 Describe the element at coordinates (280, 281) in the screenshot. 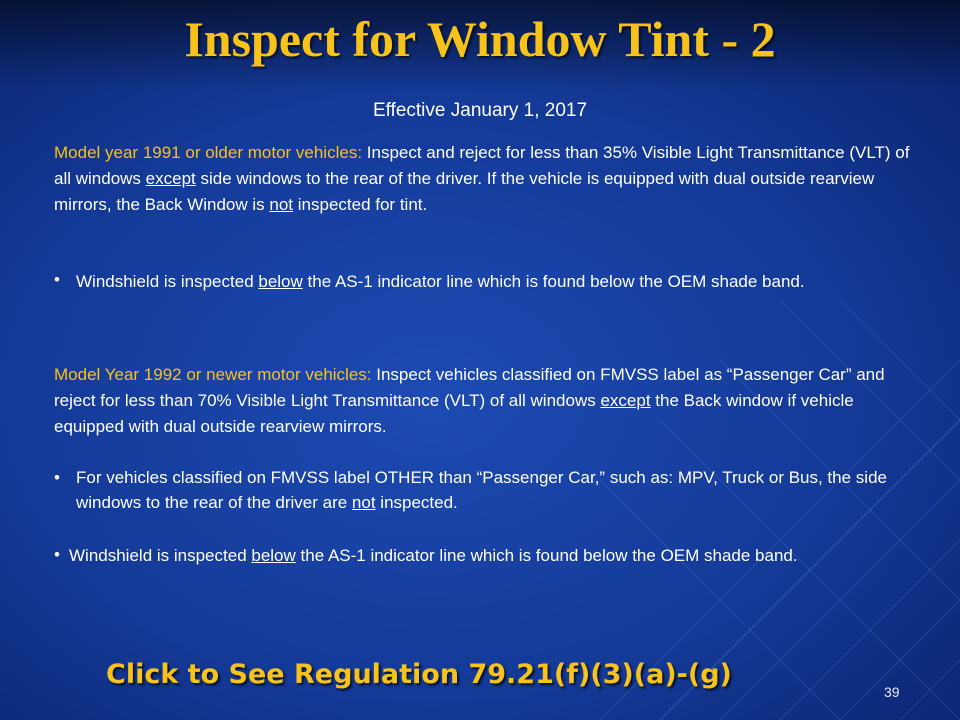

I see `bullet-1-below: below` at that location.